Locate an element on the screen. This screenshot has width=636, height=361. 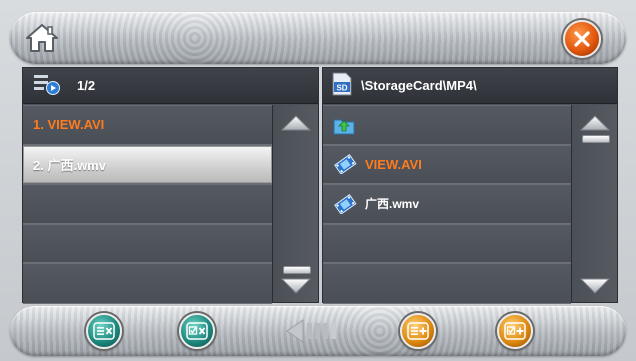
file-browser-header: SD \StorageCard\MP4\ is located at coordinates (470, 86).